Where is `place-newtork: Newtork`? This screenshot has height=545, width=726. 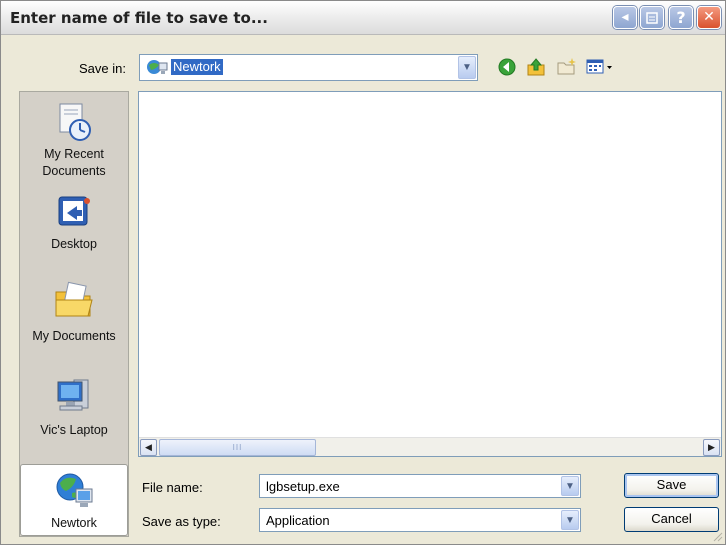 place-newtork: Newtork is located at coordinates (74, 500).